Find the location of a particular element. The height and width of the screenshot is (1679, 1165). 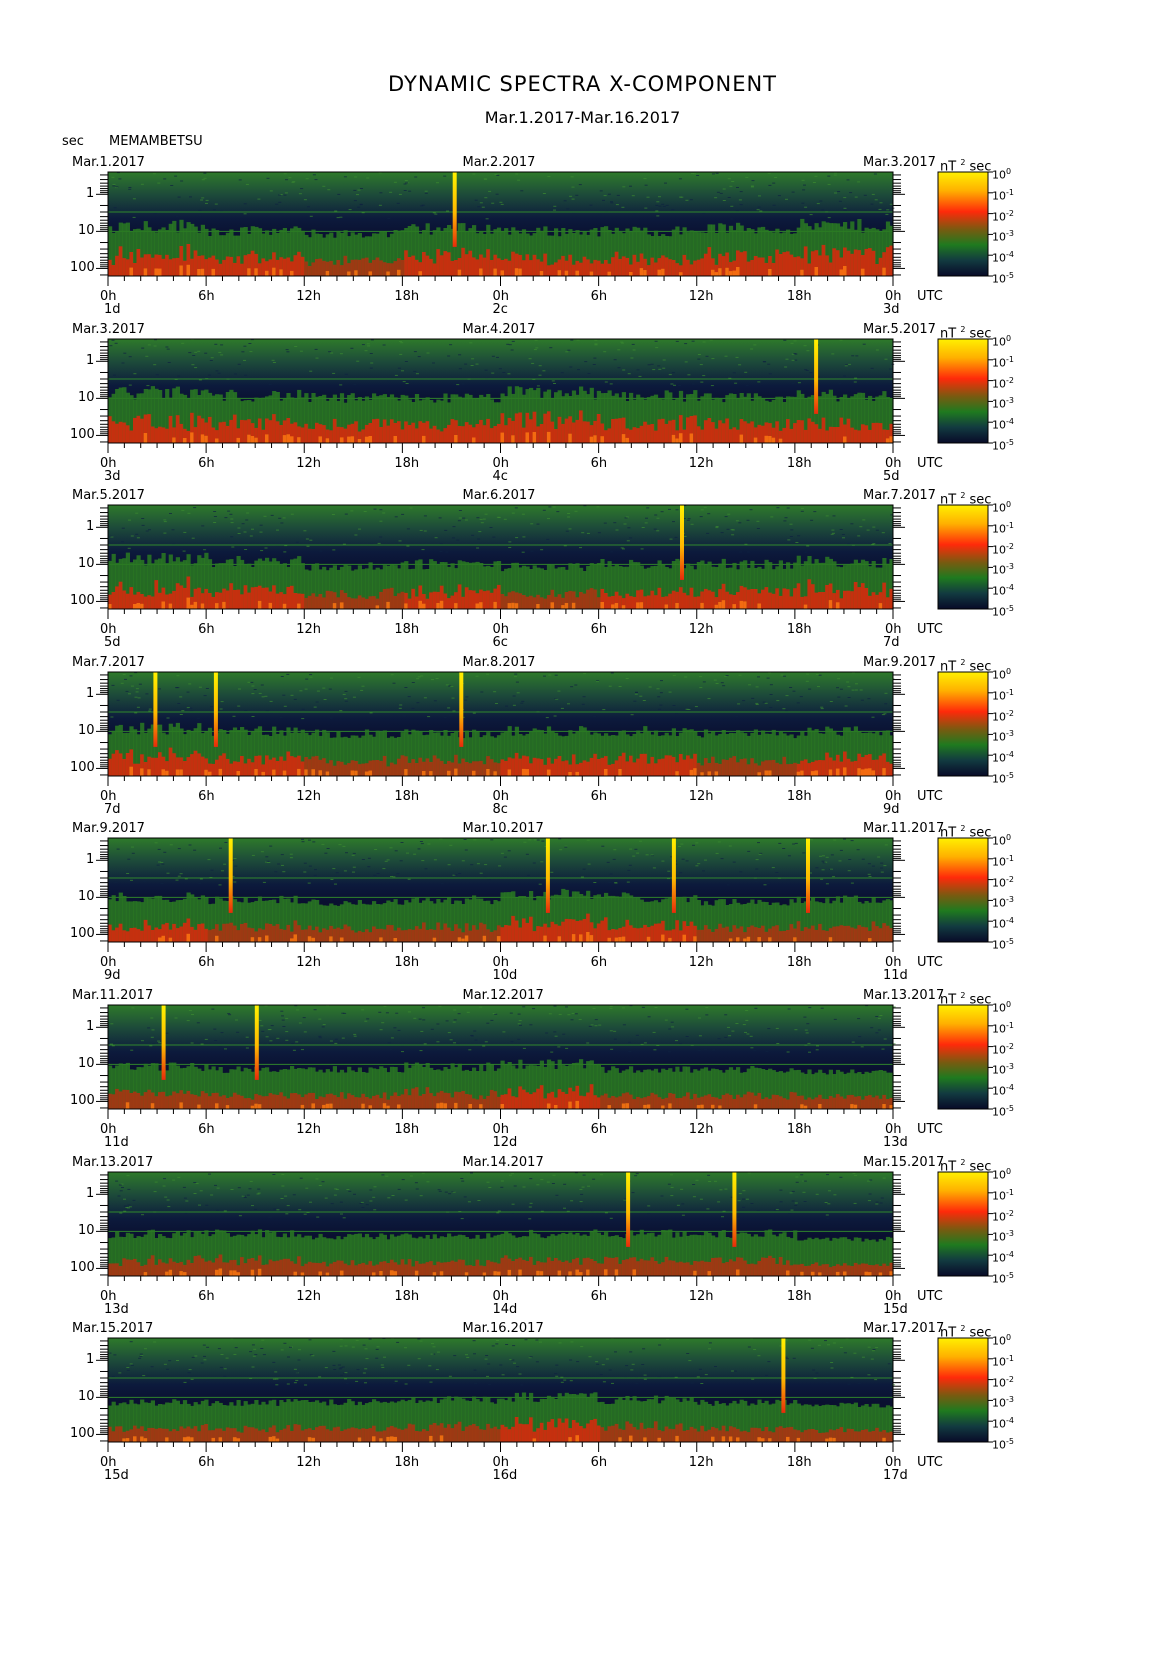

day-label-right: 5d is located at coordinates (891, 476).